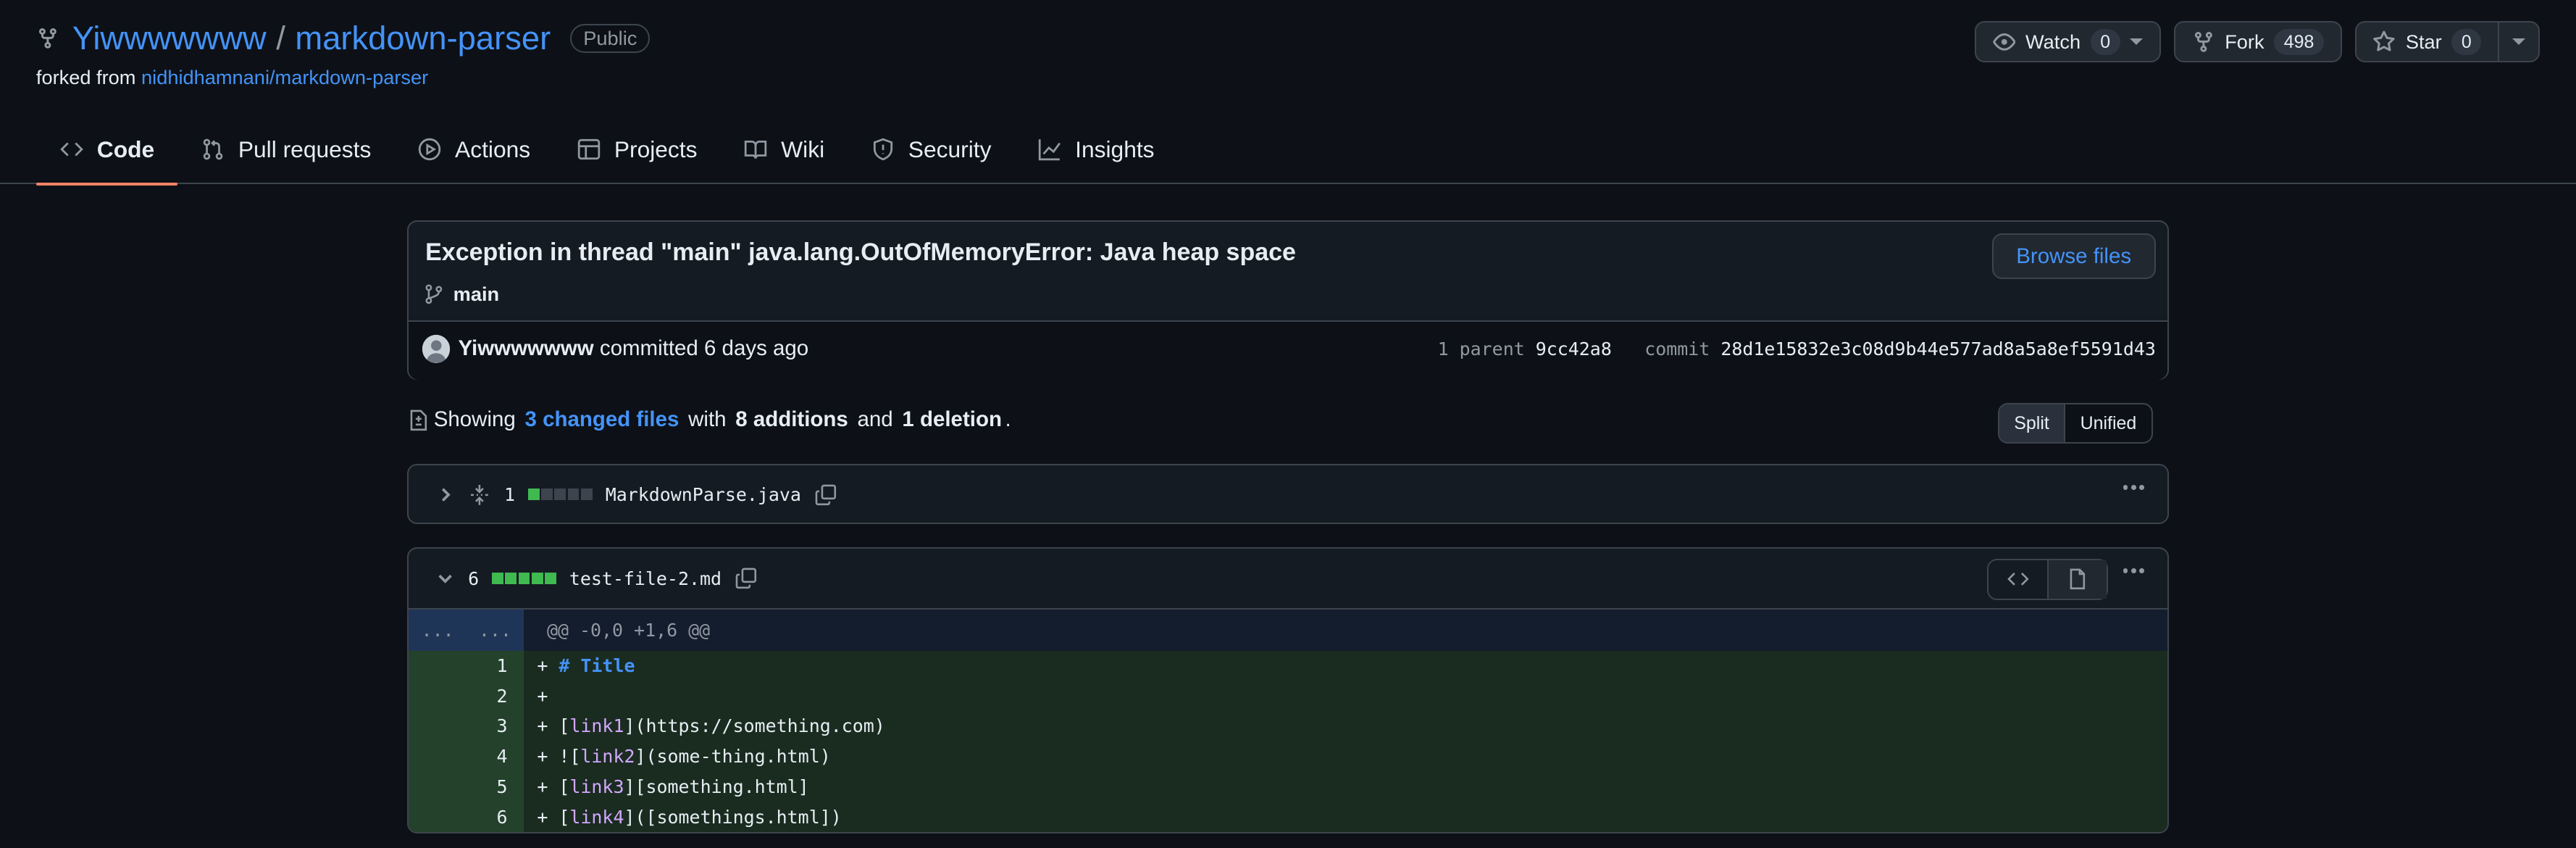  Describe the element at coordinates (479, 495) in the screenshot. I see `expand-icon` at that location.